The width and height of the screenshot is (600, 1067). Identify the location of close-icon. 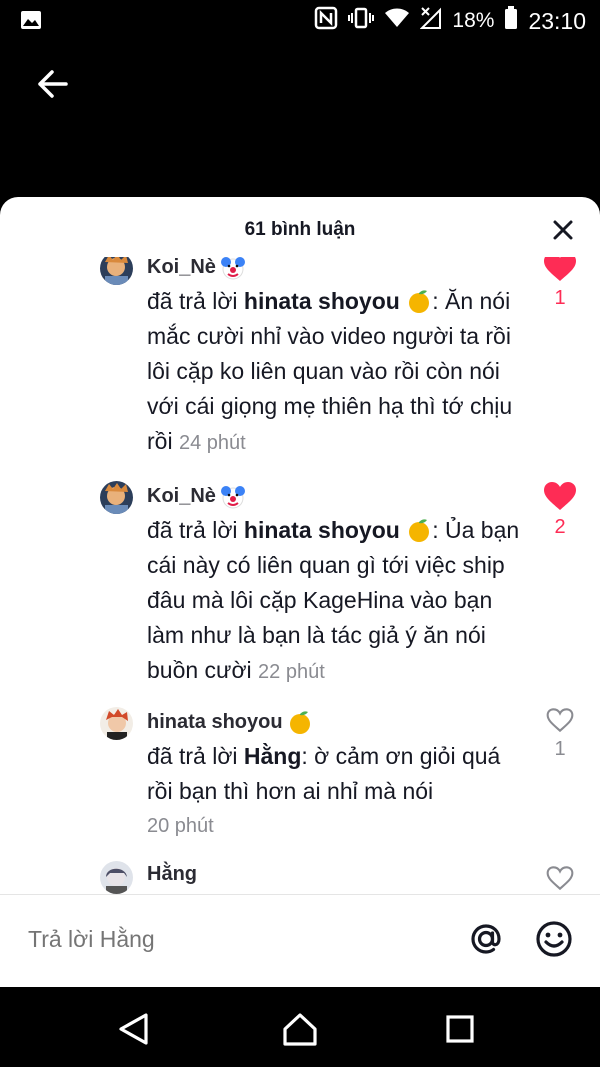
(563, 230).